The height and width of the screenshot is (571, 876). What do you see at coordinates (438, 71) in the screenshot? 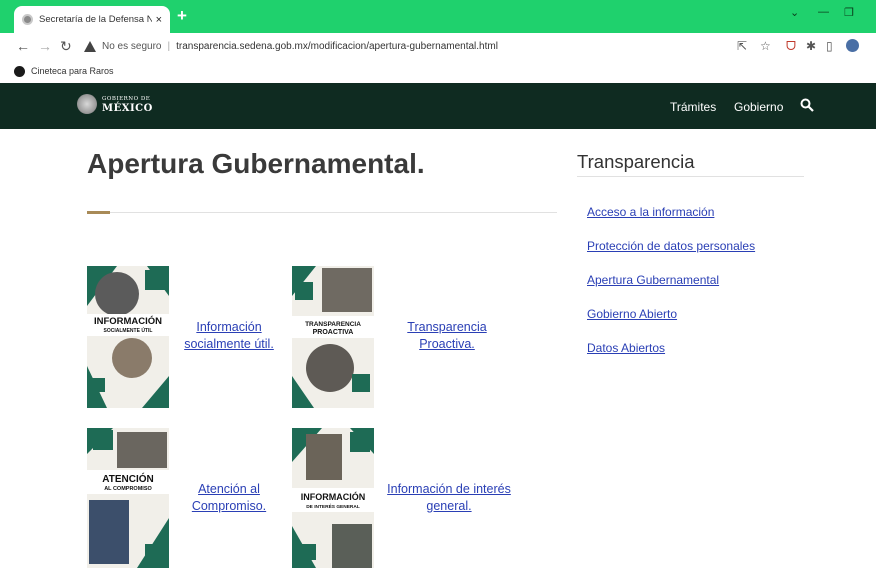
I see `bookmarks-bar: Cineteca para Raros` at bounding box center [438, 71].